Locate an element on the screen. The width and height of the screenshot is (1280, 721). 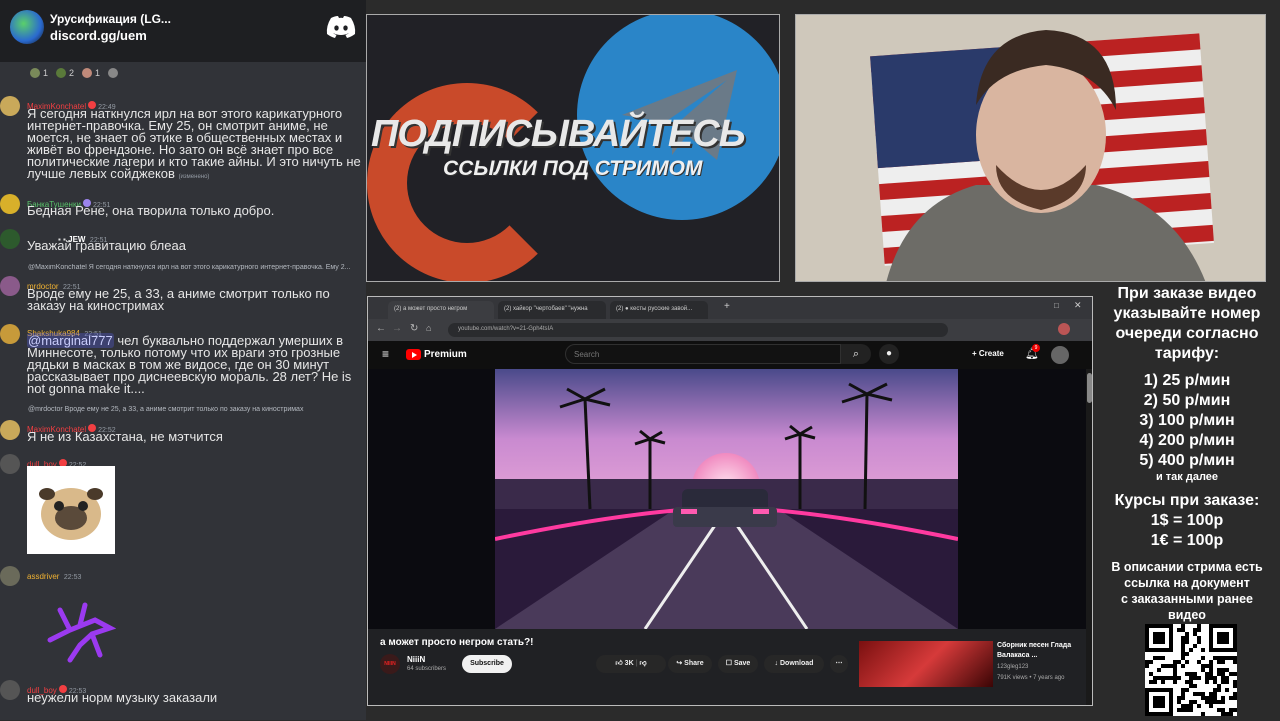
like-count: 3K is located at coordinates (629, 663).